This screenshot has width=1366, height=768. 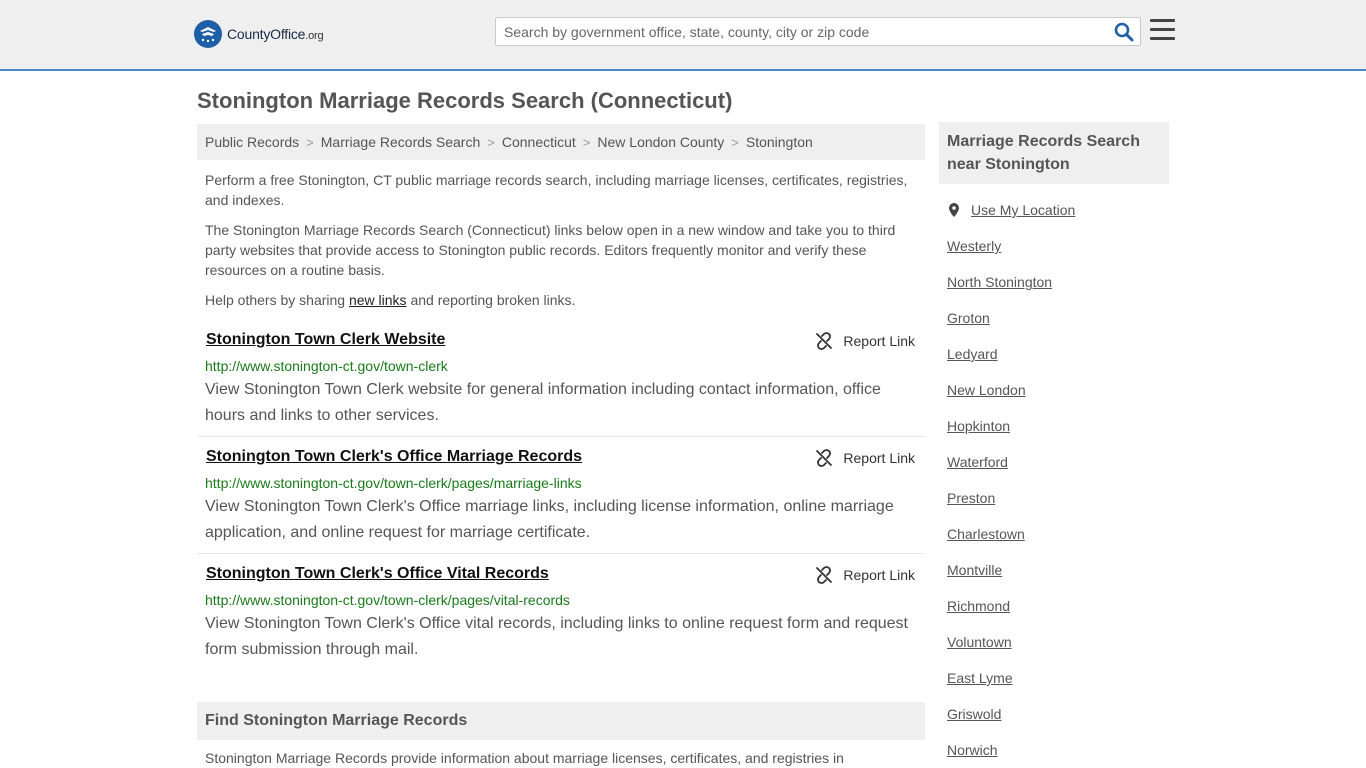 I want to click on sidebar-heading-line: near Stonington, so click(x=1008, y=164).